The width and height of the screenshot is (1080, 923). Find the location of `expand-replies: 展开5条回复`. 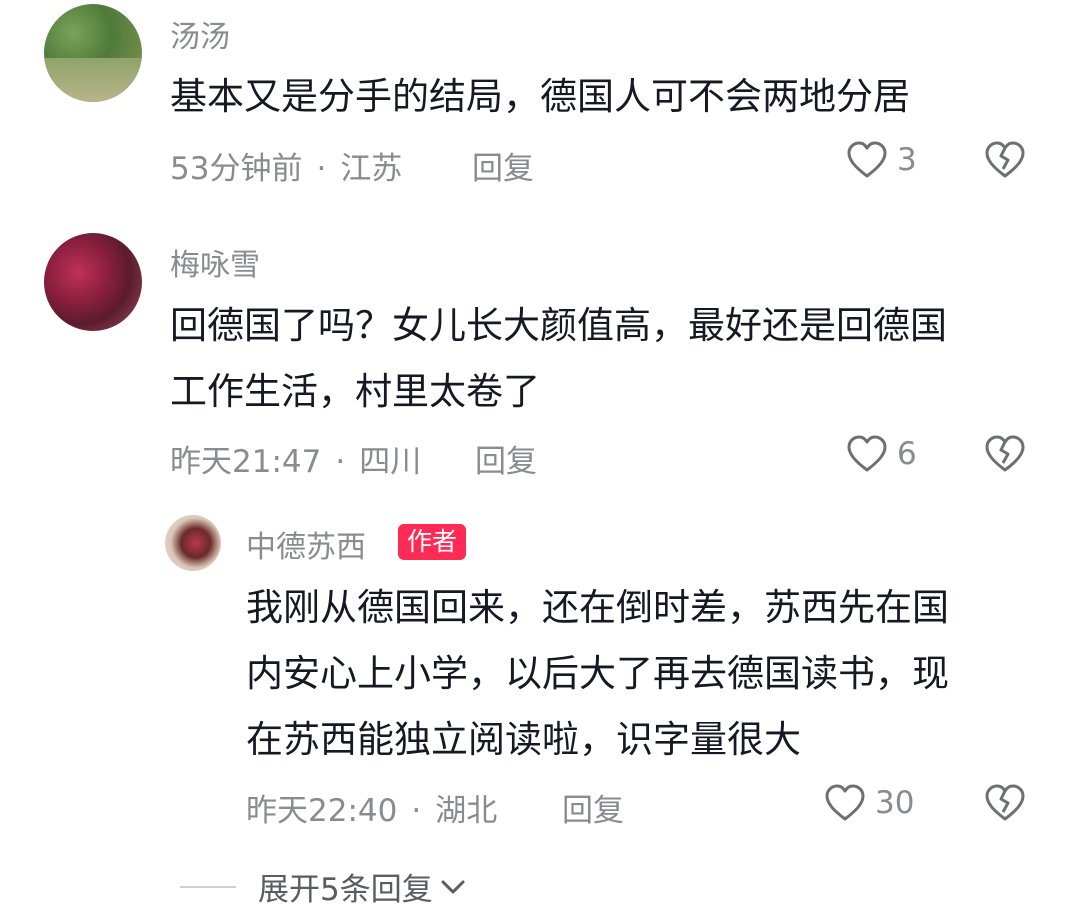

expand-replies: 展开5条回复 is located at coordinates (323, 886).